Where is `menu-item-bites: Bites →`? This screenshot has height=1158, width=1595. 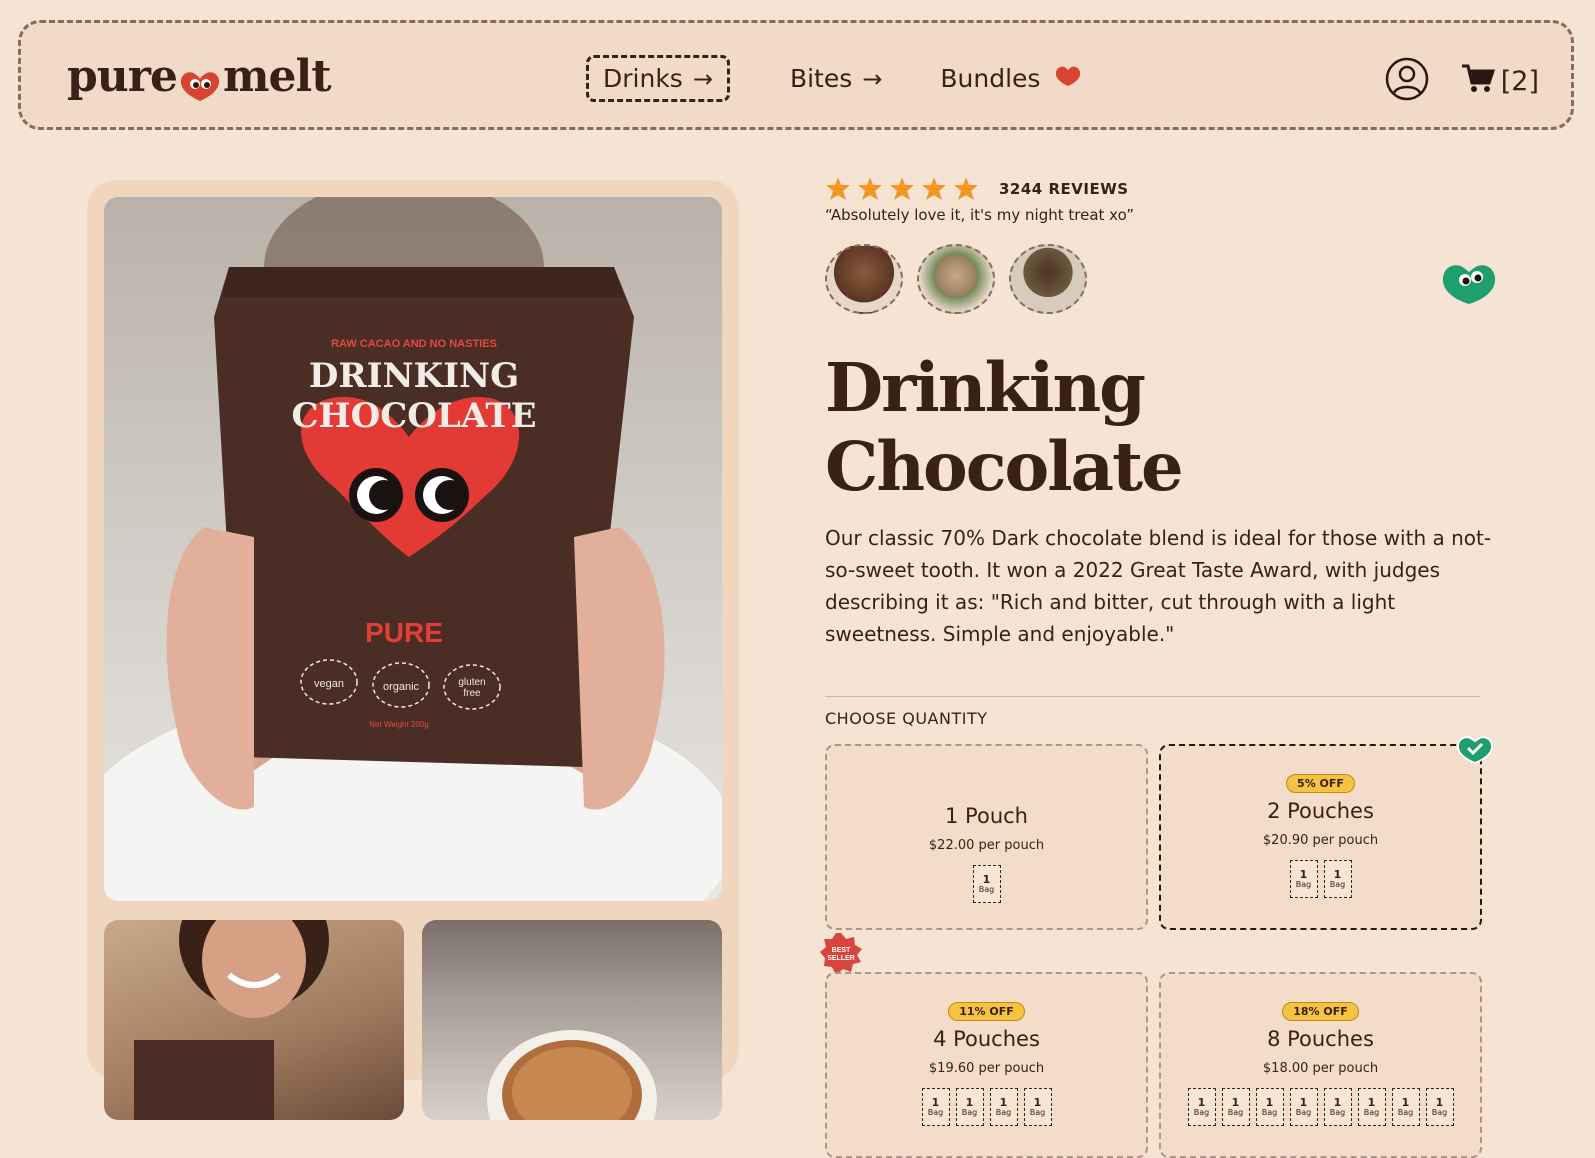 menu-item-bites: Bites → is located at coordinates (836, 78).